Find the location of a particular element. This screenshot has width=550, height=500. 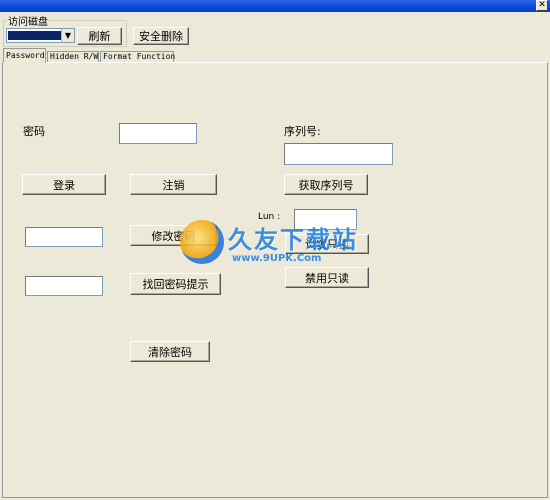

serial-label: 序列号: is located at coordinates (302, 131).